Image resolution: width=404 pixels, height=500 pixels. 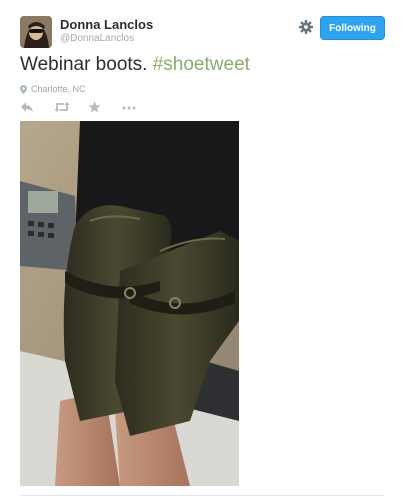 I want to click on following-button: Following, so click(x=352, y=28).